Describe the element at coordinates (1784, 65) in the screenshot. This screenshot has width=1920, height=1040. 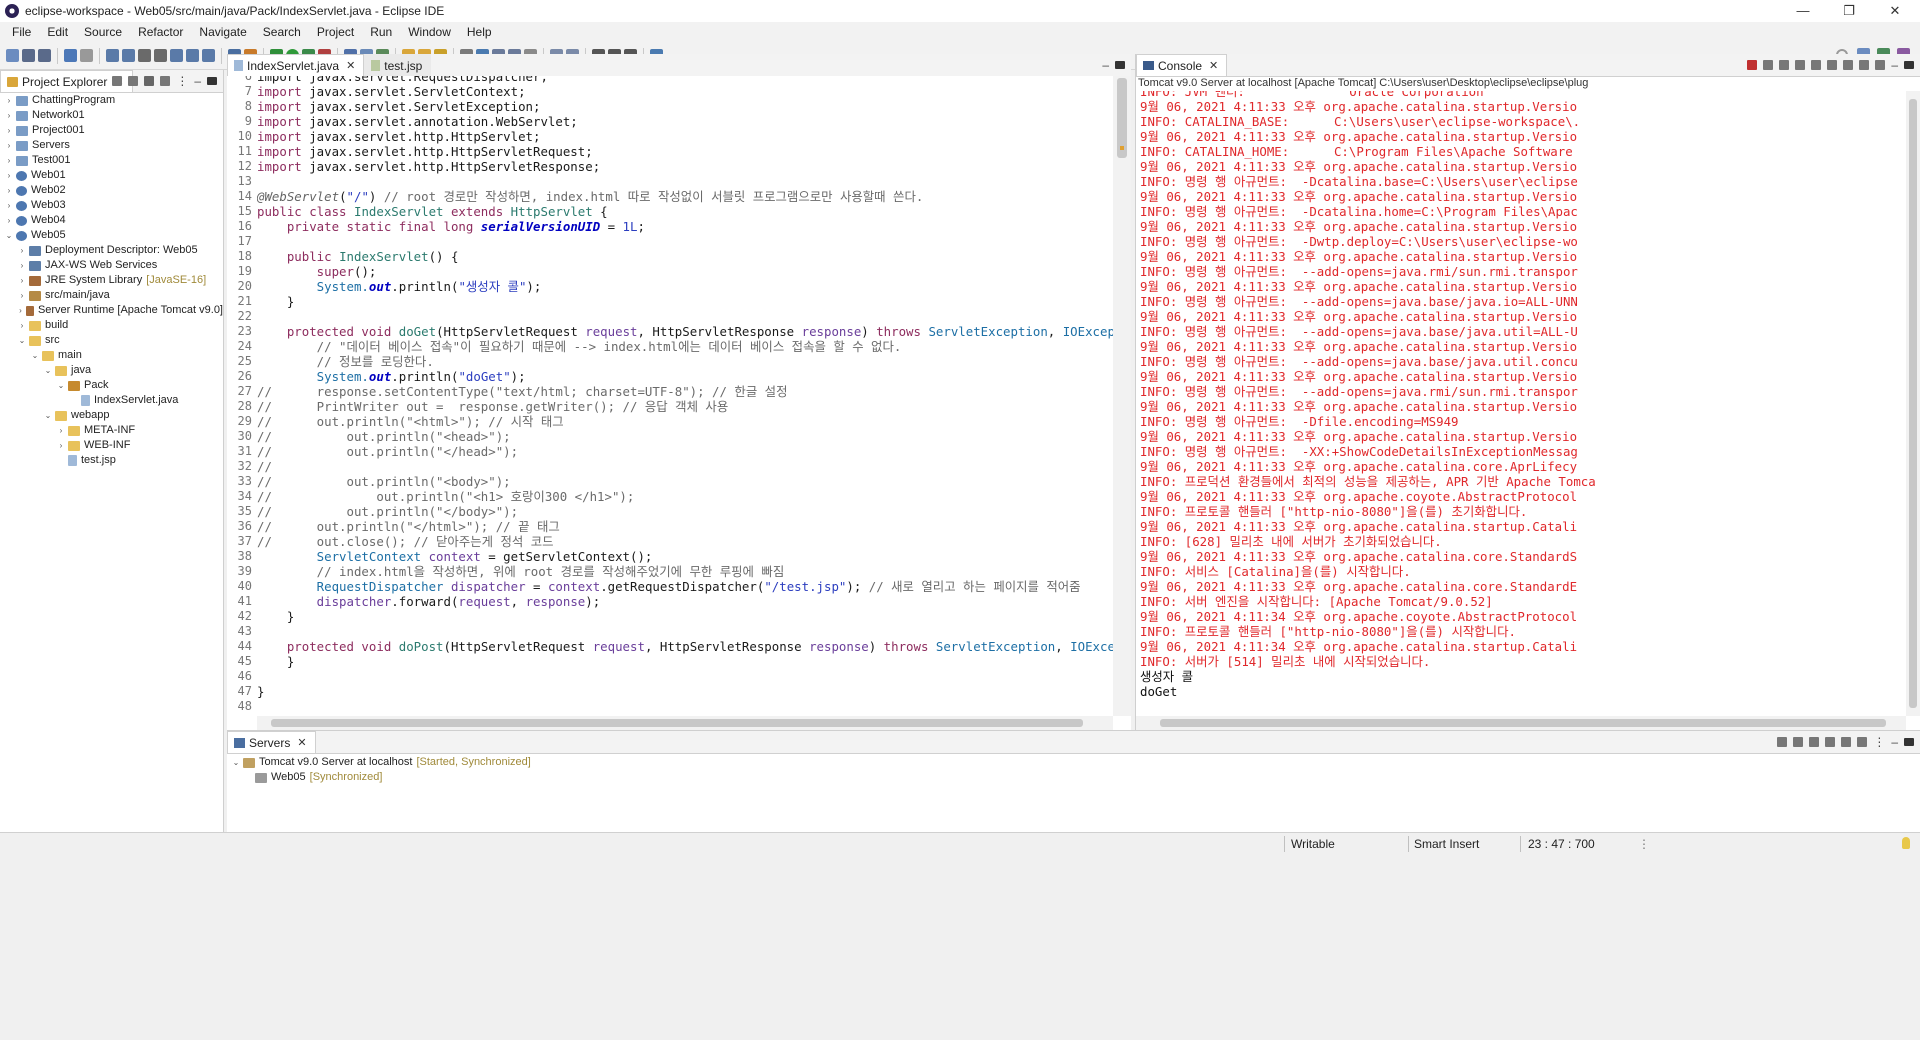
I see `remove-all-icon` at that location.